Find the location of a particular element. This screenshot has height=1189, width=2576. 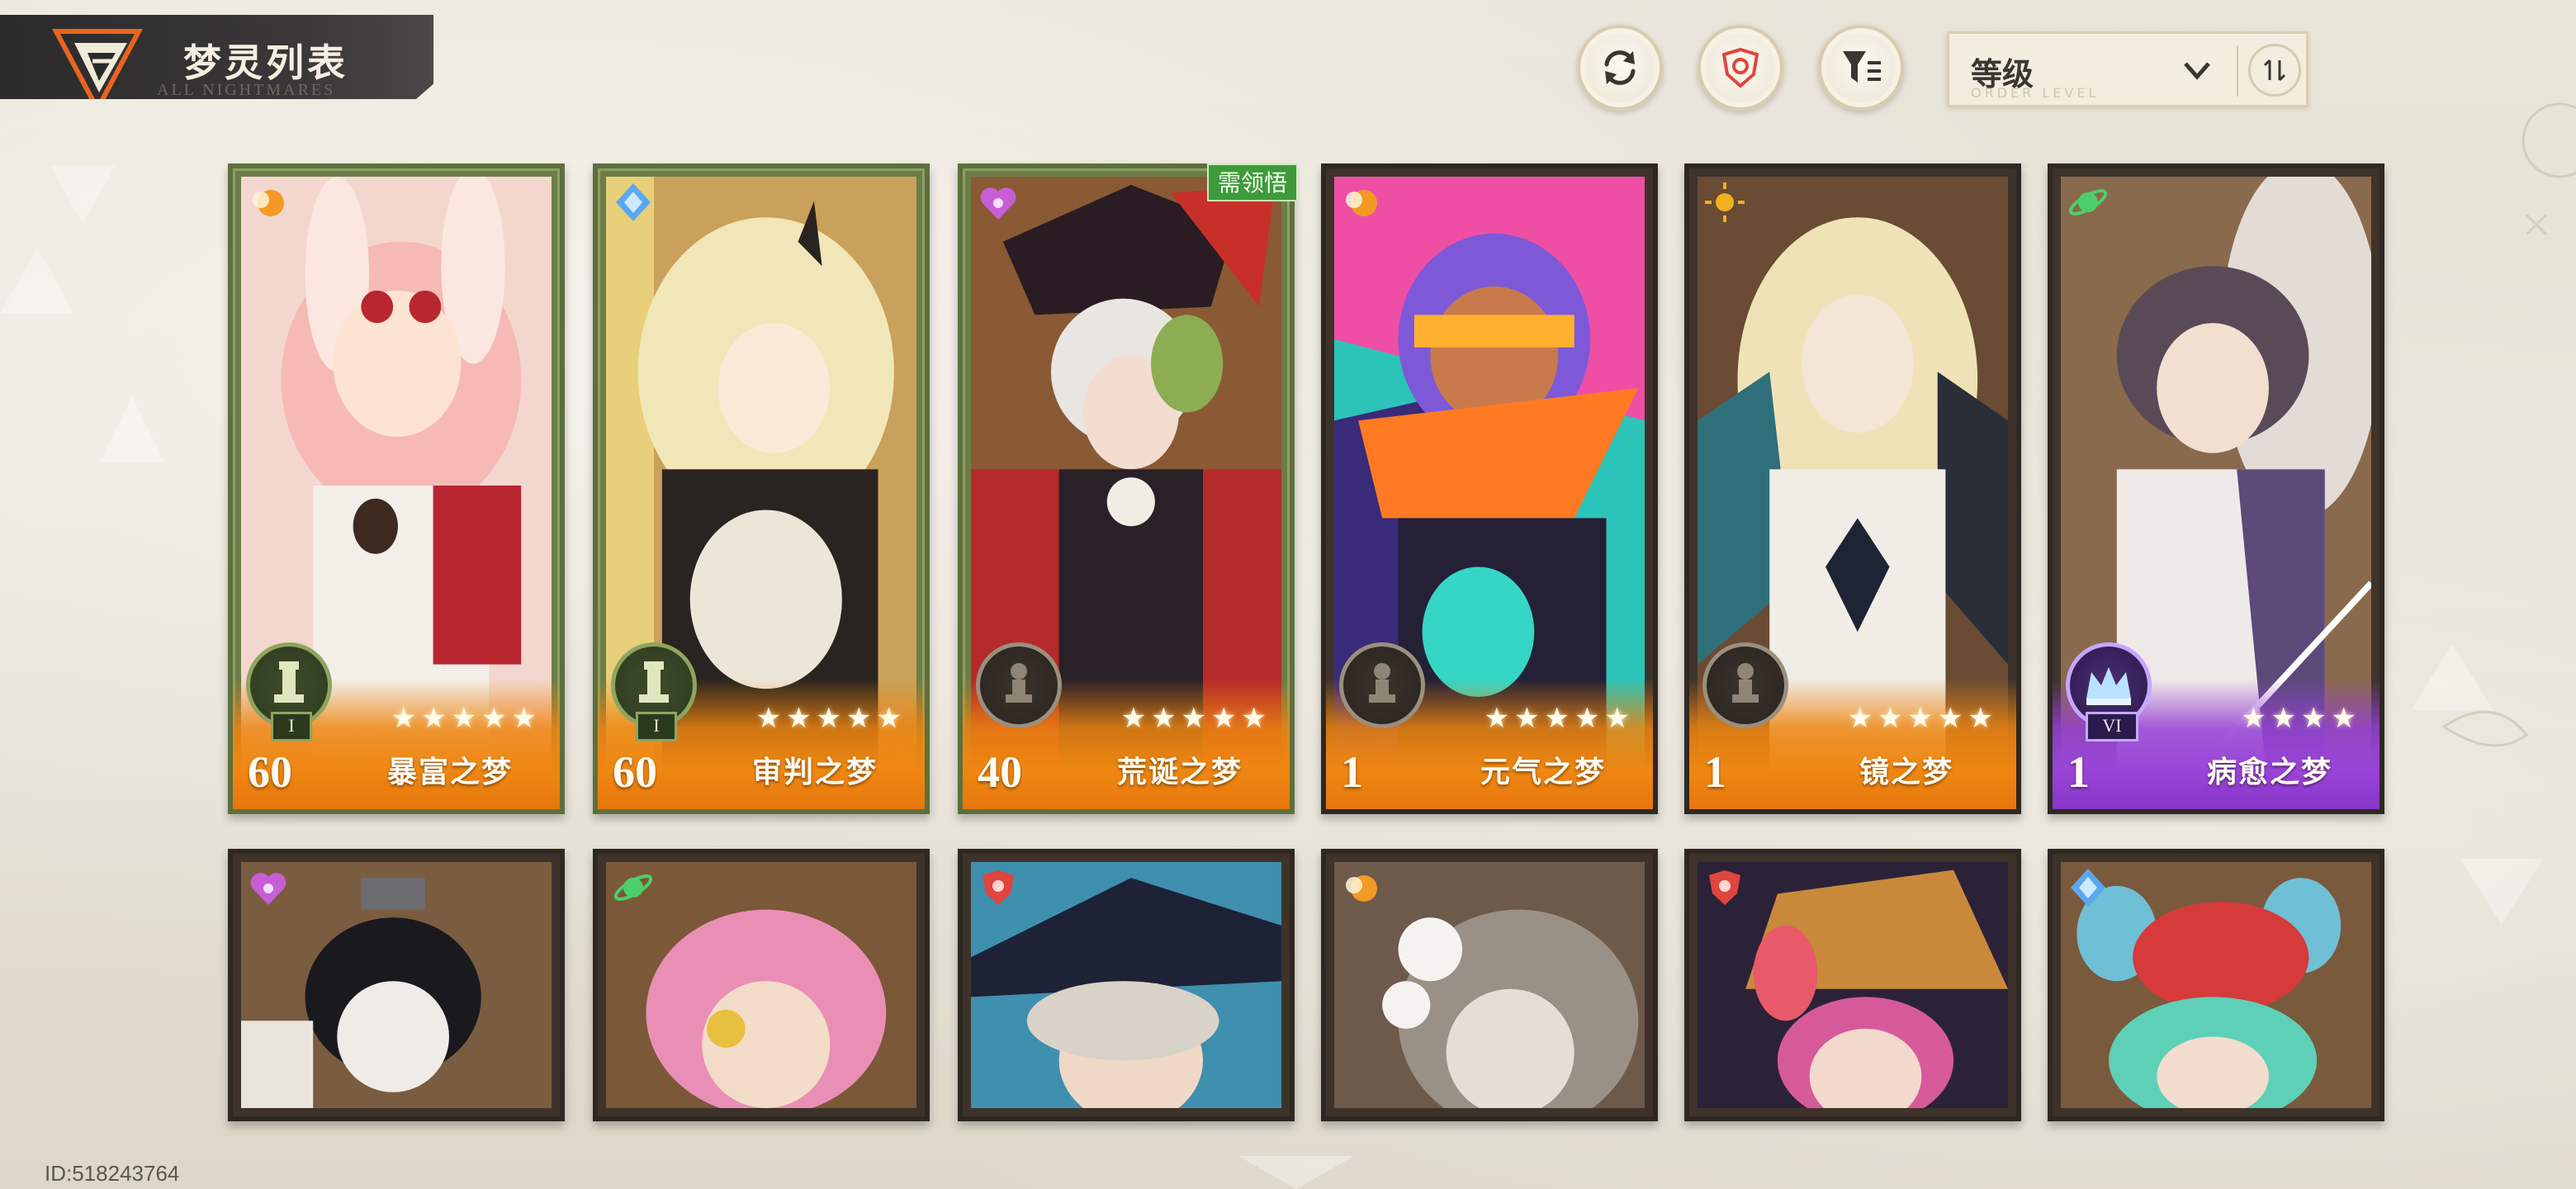

filter-button is located at coordinates (1861, 68).